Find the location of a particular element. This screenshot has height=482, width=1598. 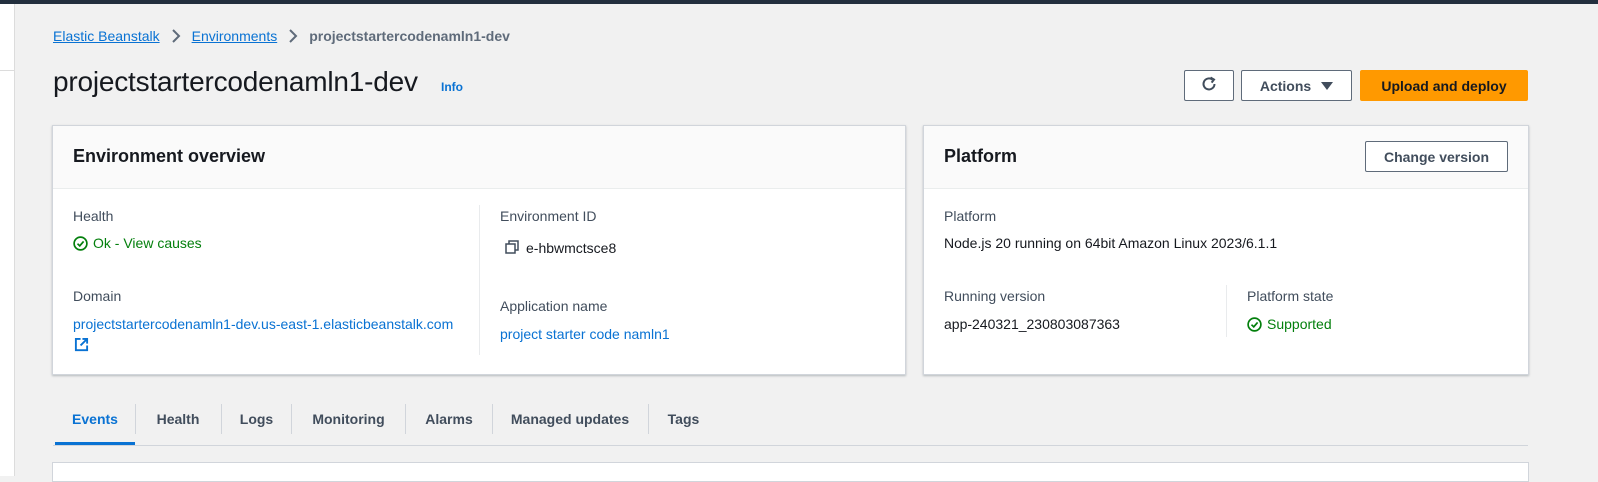

caret-down-icon is located at coordinates (1327, 85).